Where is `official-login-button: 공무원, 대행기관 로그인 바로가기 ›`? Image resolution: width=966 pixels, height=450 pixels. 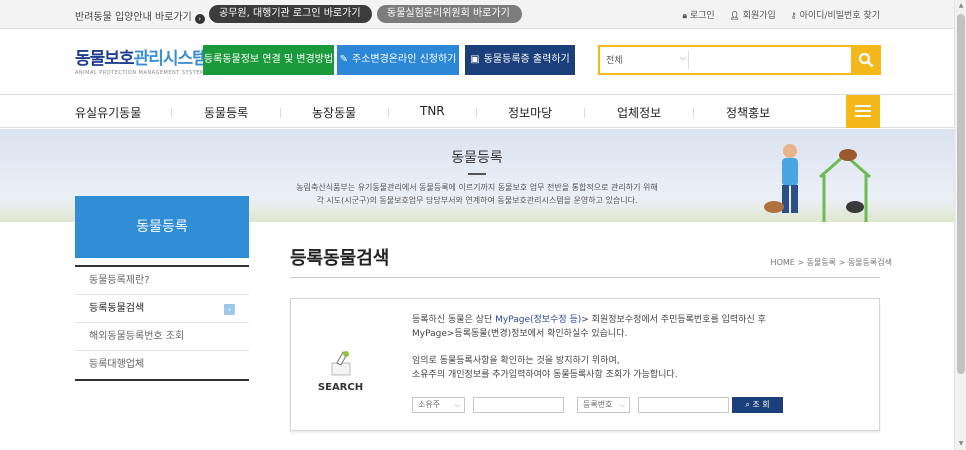
official-login-button: 공무원, 대행기관 로그인 바로가기 › is located at coordinates (290, 21).